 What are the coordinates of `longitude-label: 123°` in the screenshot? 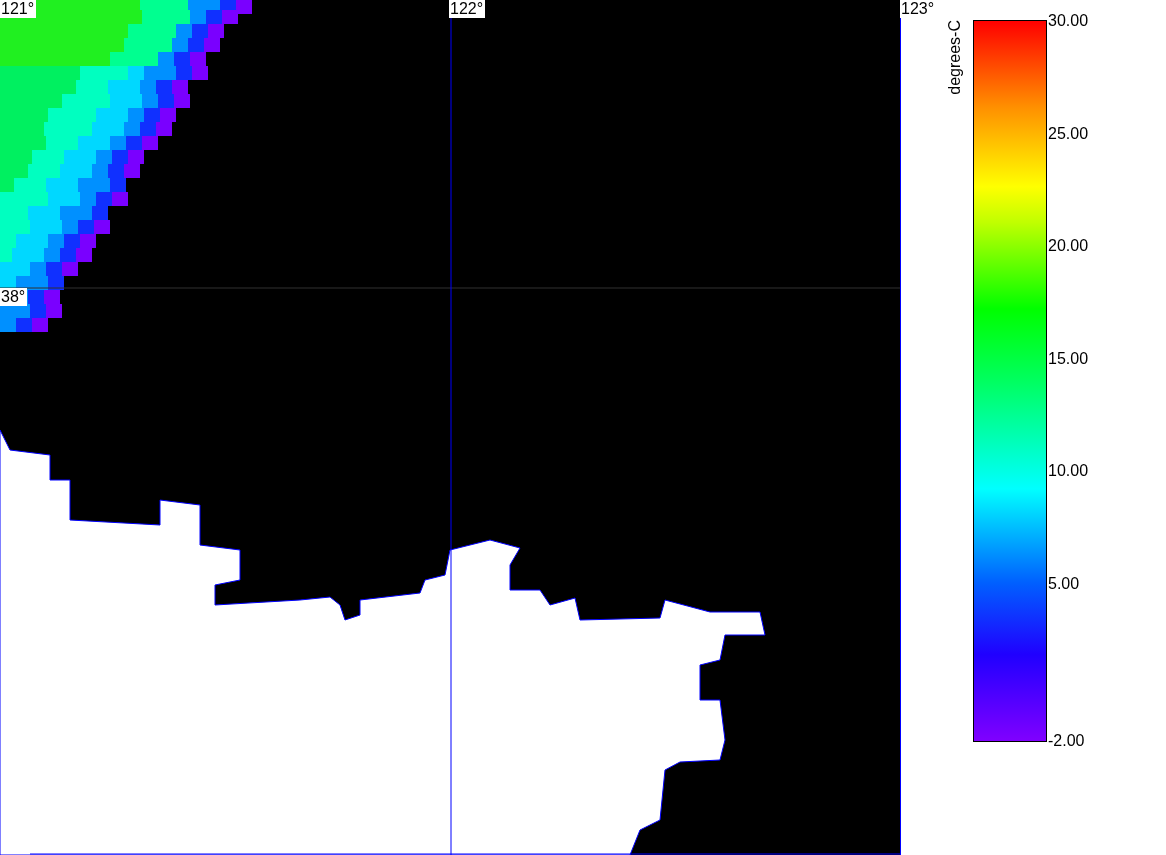 It's located at (918, 9).